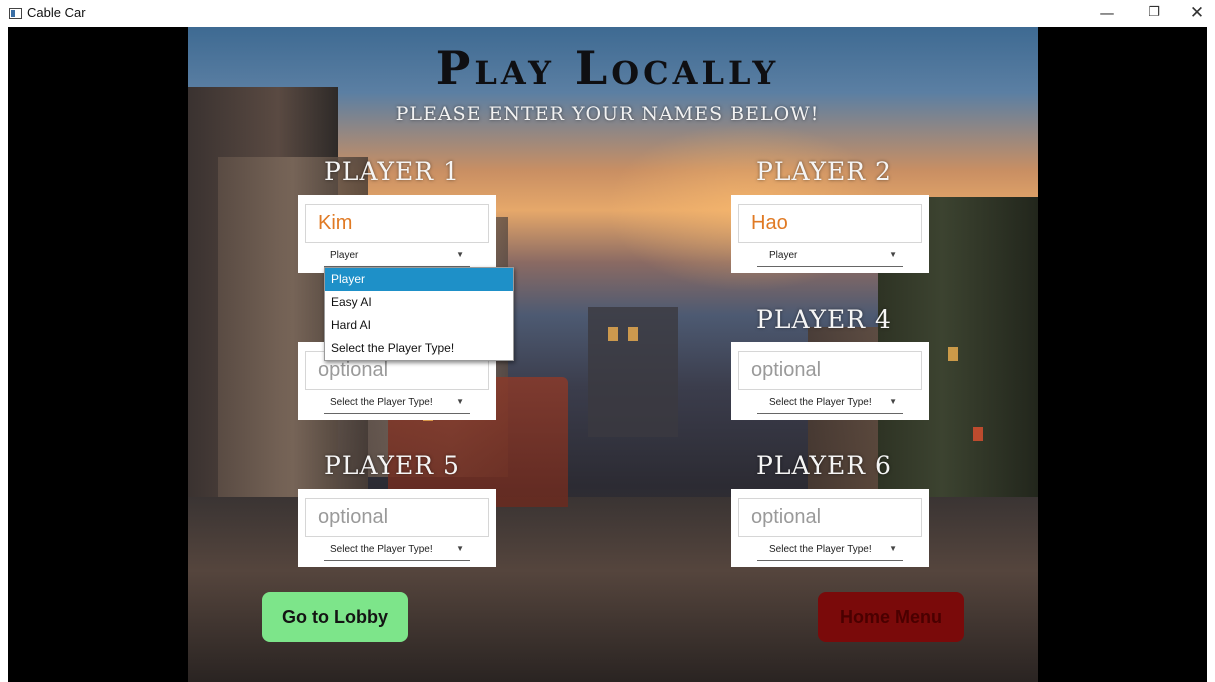 The image size is (1215, 682). I want to click on player-4-label: Player 4, so click(824, 319).